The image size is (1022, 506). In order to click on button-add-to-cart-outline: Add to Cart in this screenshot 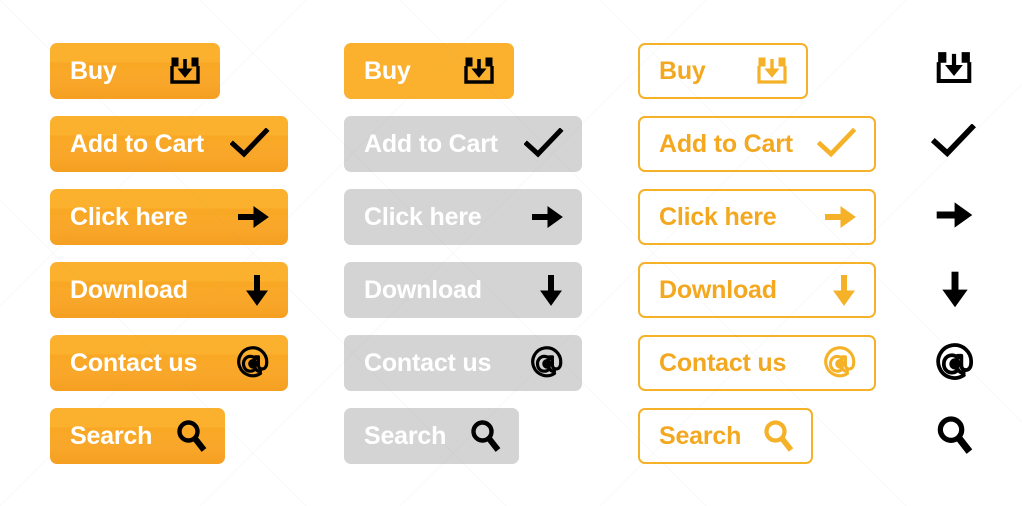, I will do `click(757, 144)`.